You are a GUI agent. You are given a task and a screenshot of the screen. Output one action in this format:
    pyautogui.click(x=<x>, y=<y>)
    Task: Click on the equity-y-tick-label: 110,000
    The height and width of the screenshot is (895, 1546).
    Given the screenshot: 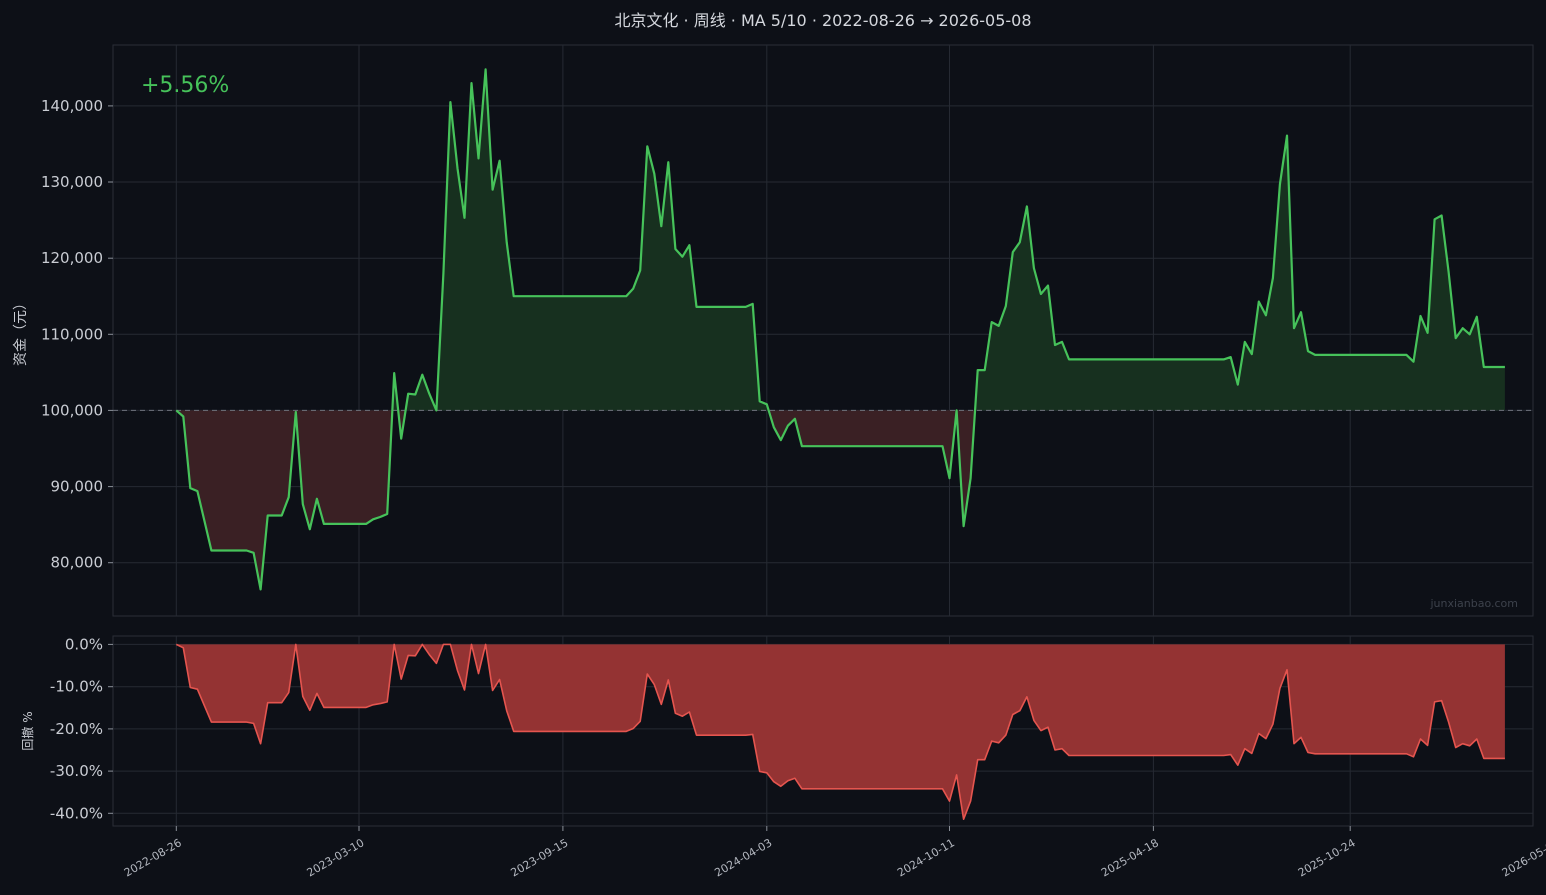 What is the action you would take?
    pyautogui.click(x=72, y=334)
    